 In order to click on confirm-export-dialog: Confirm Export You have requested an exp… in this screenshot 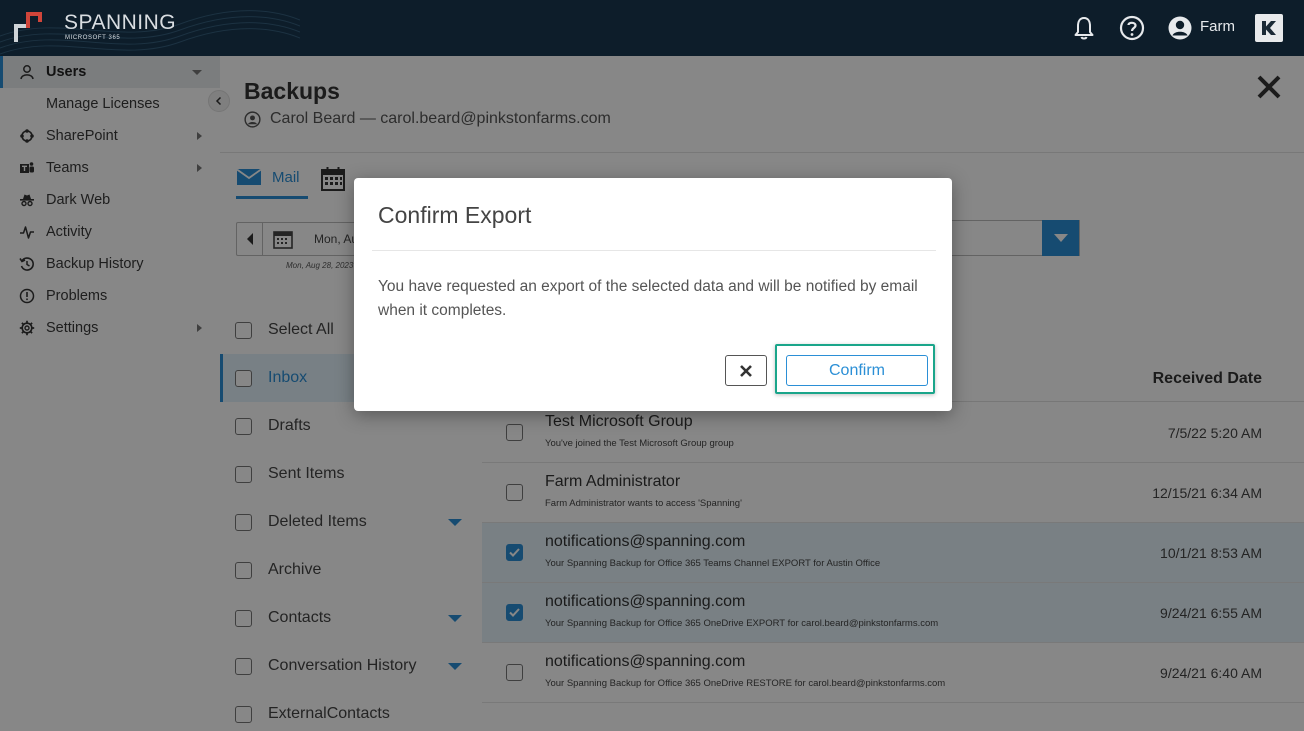, I will do `click(653, 294)`.